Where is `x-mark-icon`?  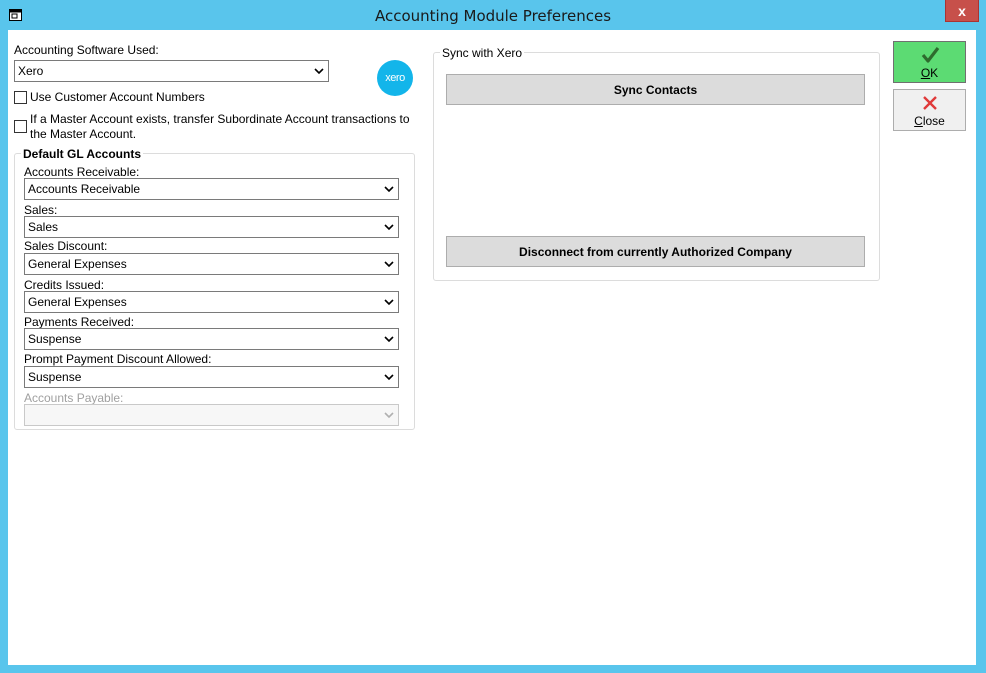
x-mark-icon is located at coordinates (930, 103).